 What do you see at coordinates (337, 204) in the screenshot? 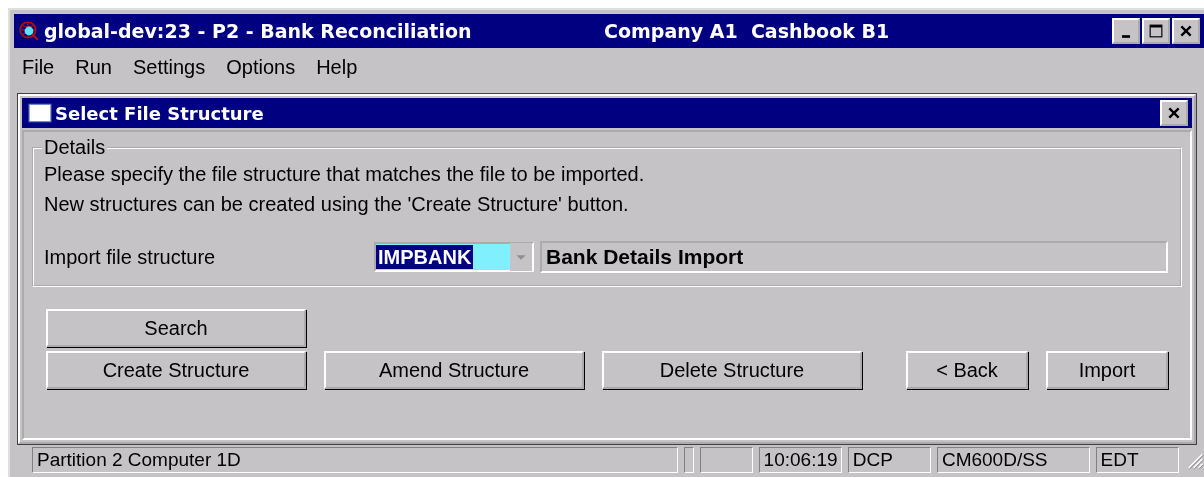
I see `instruction-text: New structures can be created using the 'Create Structure' button.` at bounding box center [337, 204].